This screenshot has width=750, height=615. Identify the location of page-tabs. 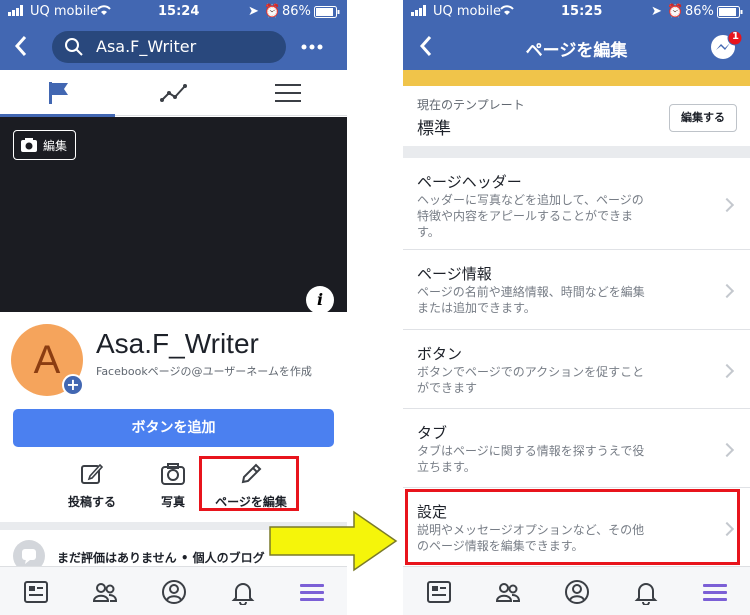
(173, 93).